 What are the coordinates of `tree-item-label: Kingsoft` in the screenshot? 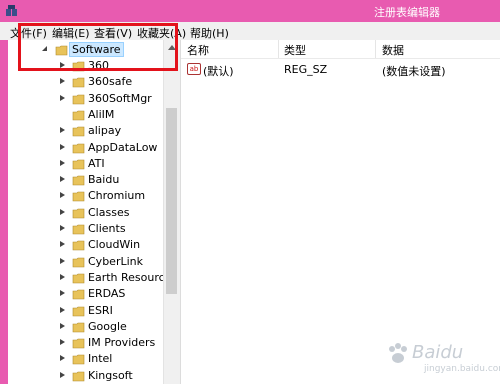 It's located at (110, 375).